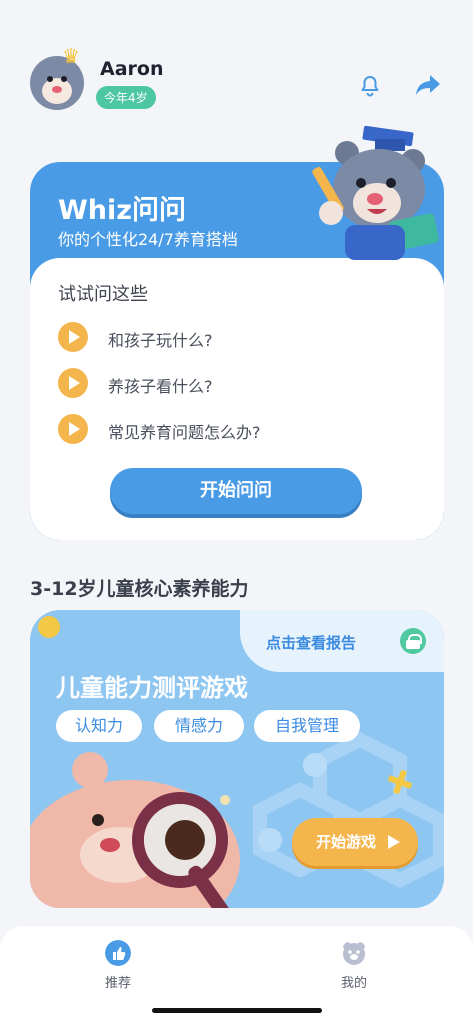 The height and width of the screenshot is (1024, 473). What do you see at coordinates (57, 89) in the screenshot?
I see `avatar-nose` at bounding box center [57, 89].